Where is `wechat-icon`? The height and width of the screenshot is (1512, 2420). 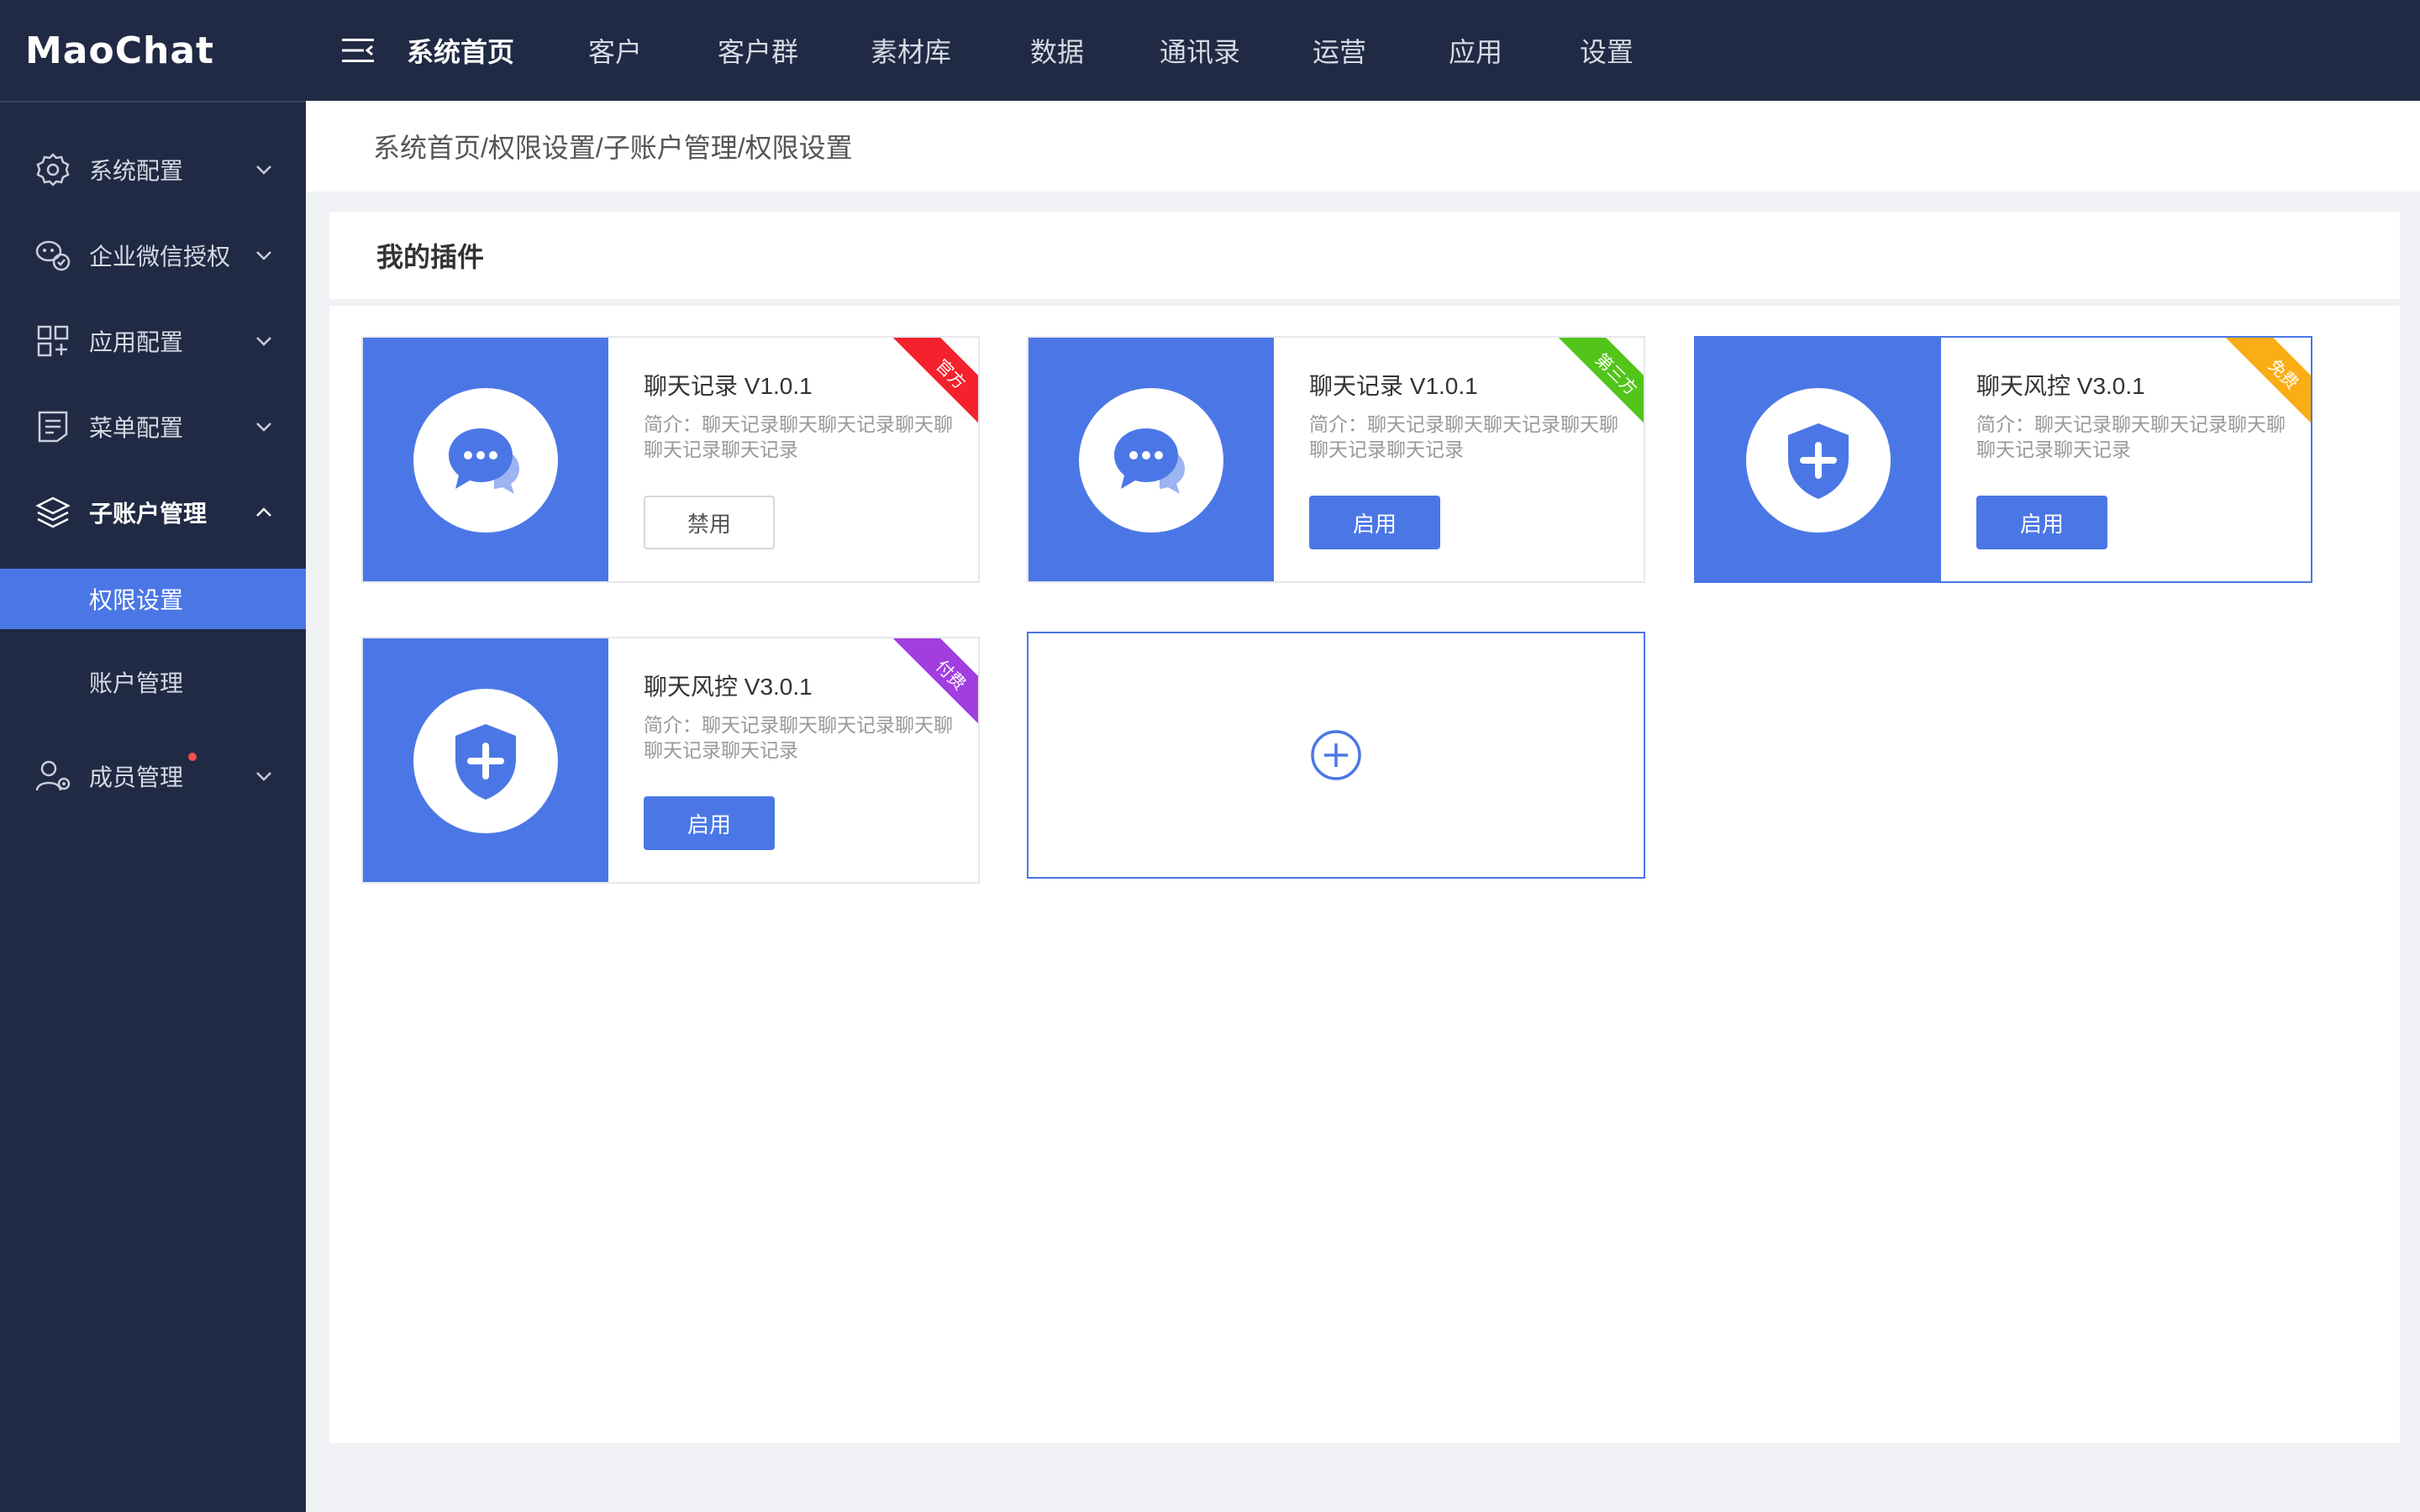
wechat-icon is located at coordinates (53, 255).